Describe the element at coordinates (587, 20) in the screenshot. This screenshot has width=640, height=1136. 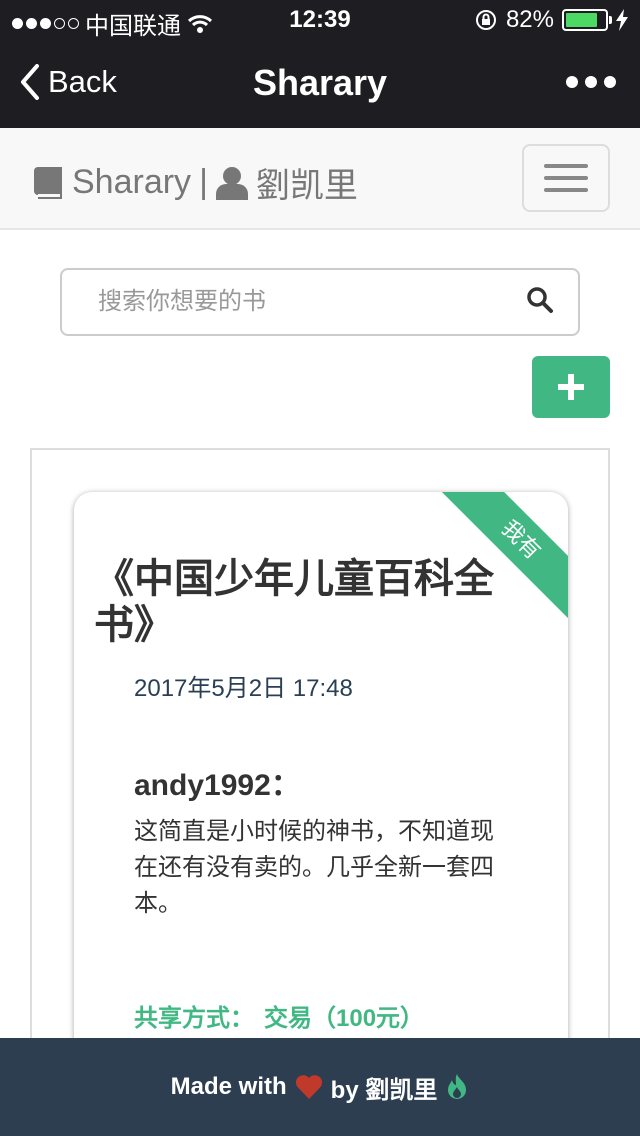
I see `battery-icon` at that location.